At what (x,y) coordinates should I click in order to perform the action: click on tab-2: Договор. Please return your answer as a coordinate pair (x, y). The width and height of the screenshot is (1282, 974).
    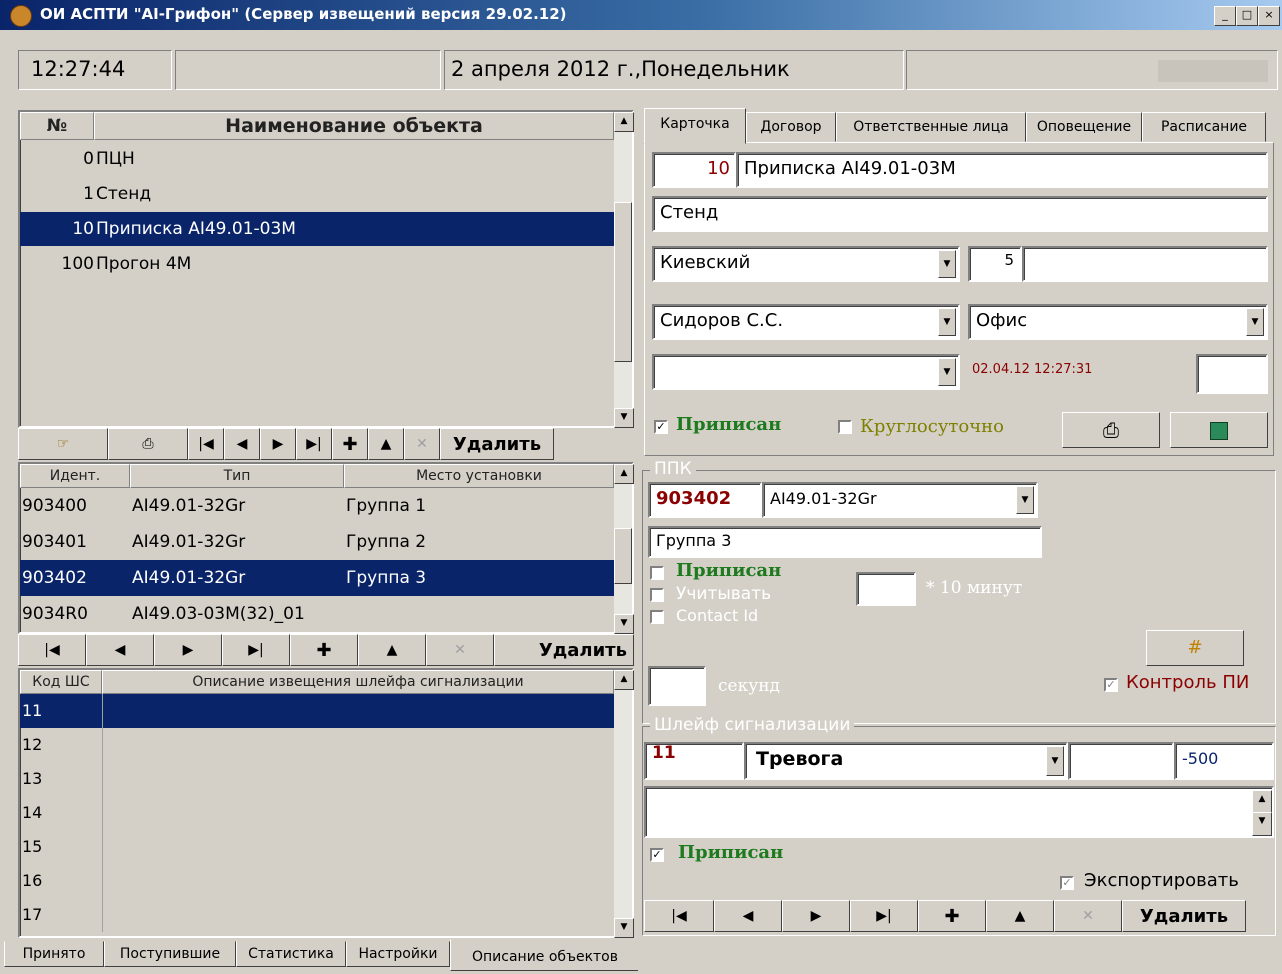
    Looking at the image, I should click on (791, 127).